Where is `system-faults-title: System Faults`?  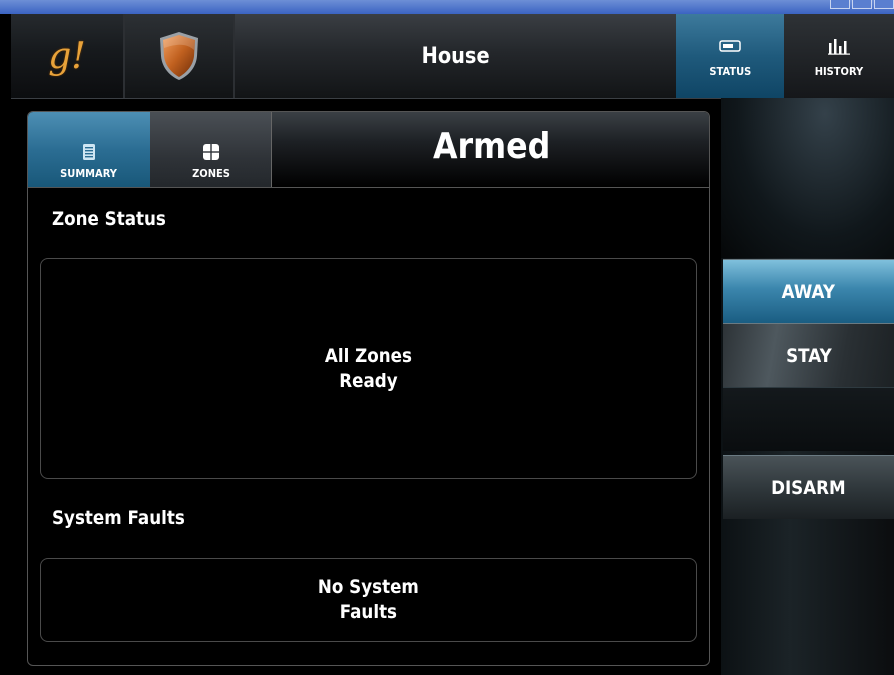
system-faults-title: System Faults is located at coordinates (118, 518).